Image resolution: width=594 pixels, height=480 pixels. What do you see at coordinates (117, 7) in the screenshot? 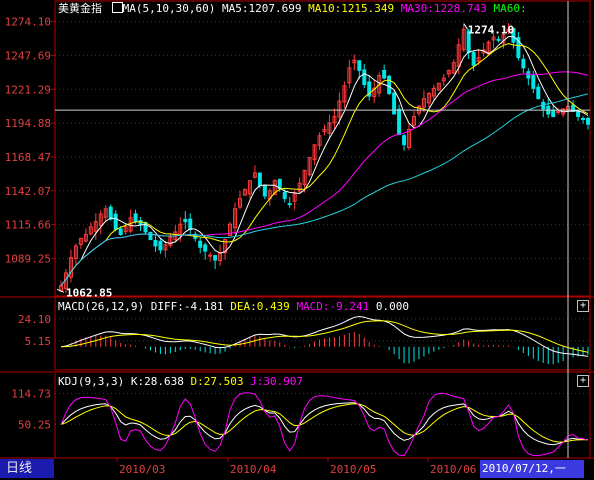
I see `chart-type-icon` at bounding box center [117, 7].